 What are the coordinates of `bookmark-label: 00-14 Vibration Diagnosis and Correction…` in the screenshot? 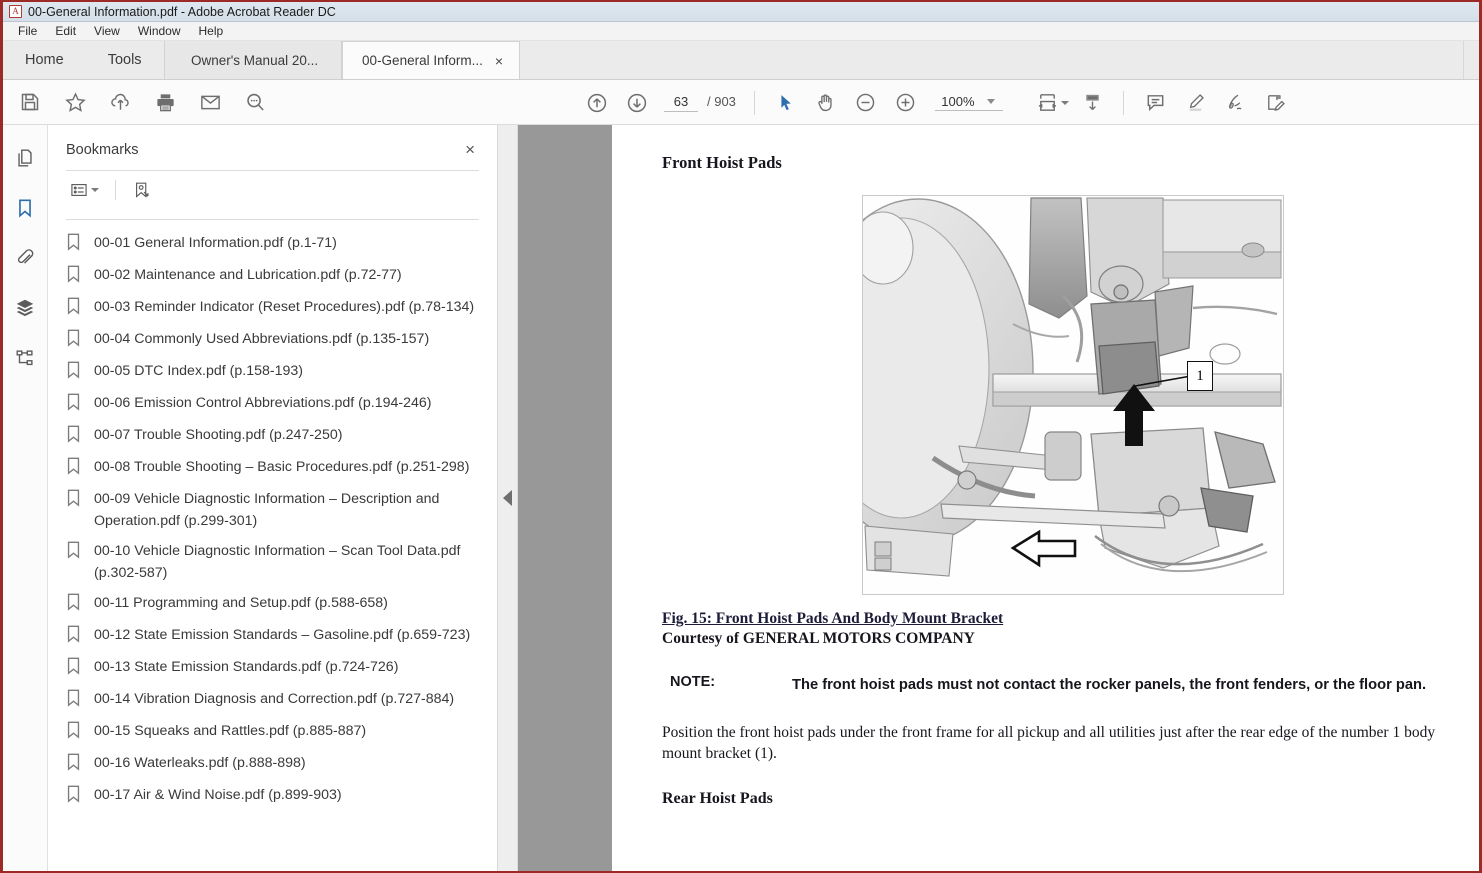 It's located at (274, 699).